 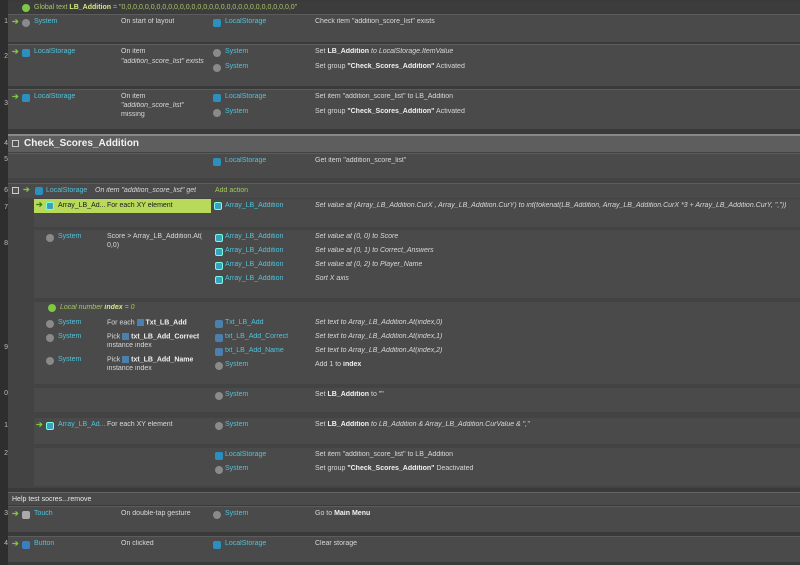 I want to click on group-header: Check_Scores_Addition, so click(x=404, y=143).